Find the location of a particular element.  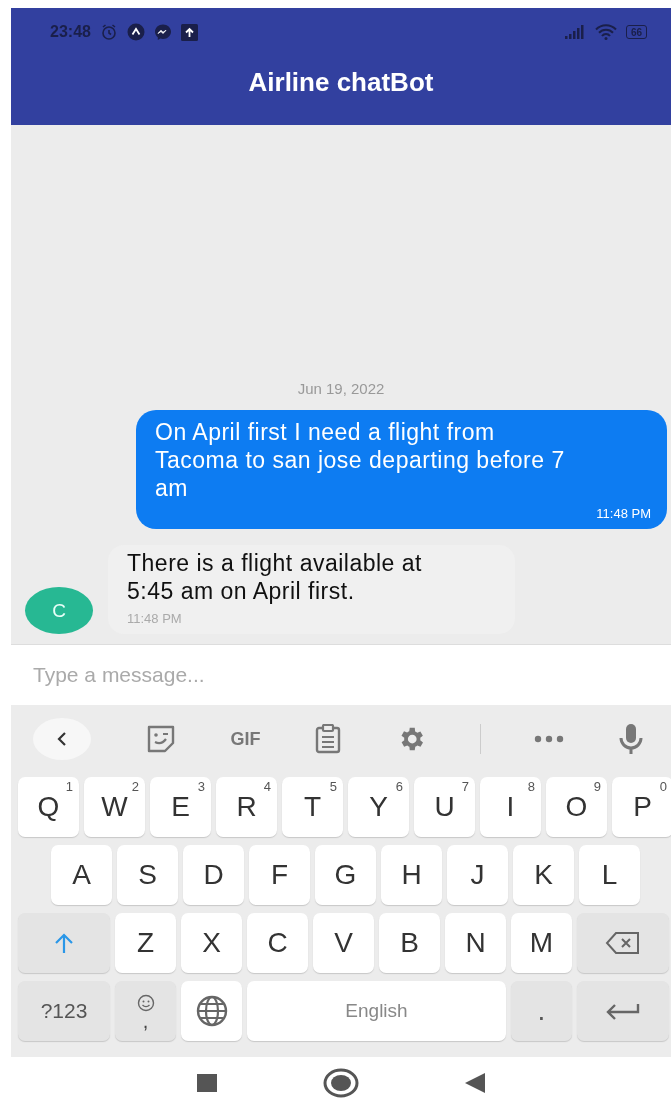

globe-icon is located at coordinates (211, 1011).